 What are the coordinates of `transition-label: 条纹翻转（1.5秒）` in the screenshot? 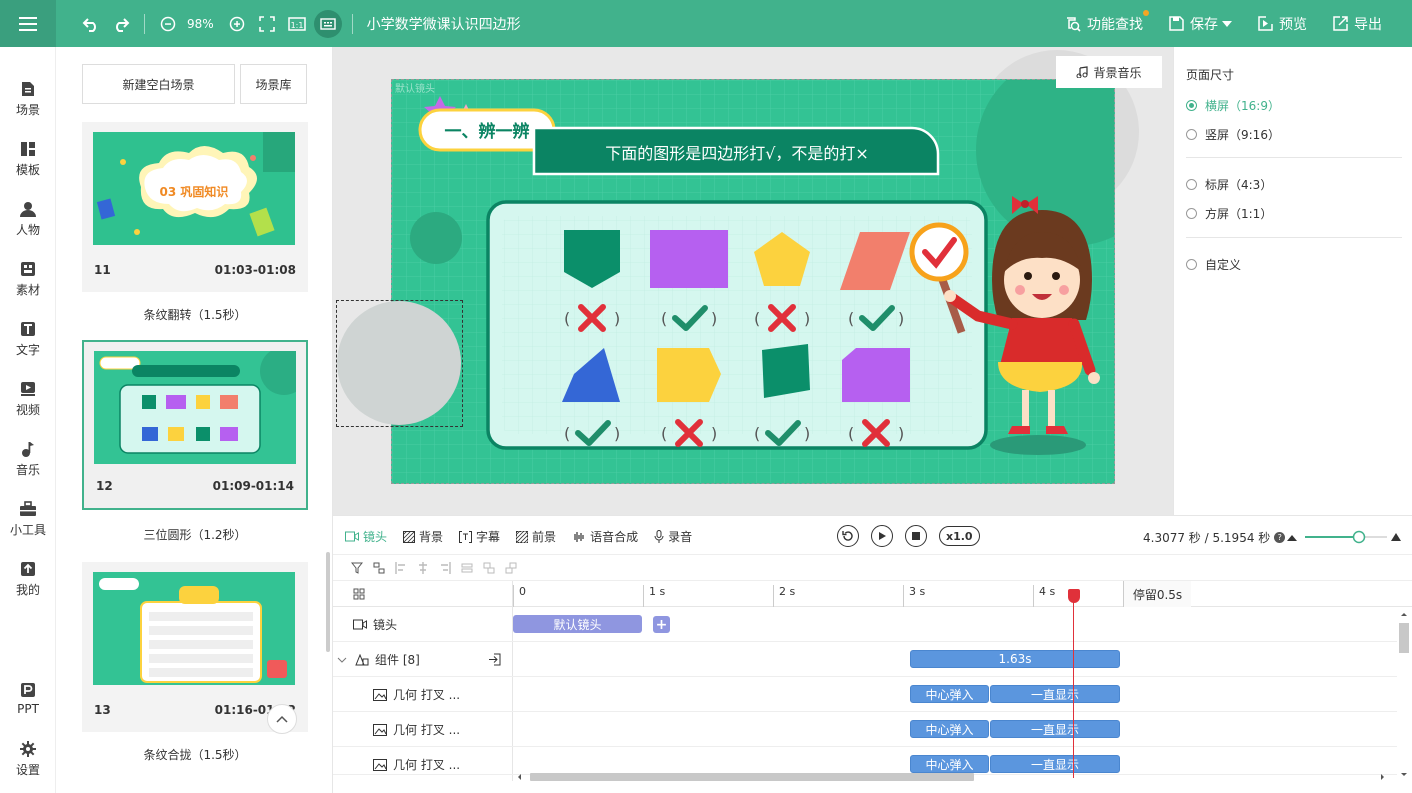 It's located at (195, 314).